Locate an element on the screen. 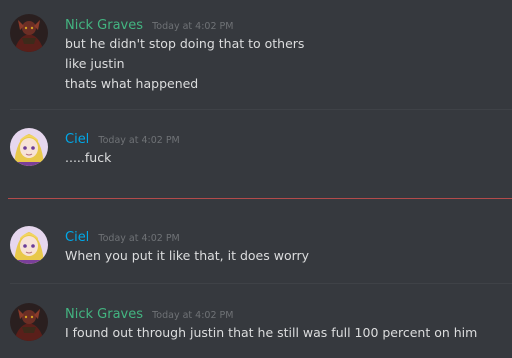 This screenshot has width=512, height=358. message-line: .....fuck is located at coordinates (88, 157).